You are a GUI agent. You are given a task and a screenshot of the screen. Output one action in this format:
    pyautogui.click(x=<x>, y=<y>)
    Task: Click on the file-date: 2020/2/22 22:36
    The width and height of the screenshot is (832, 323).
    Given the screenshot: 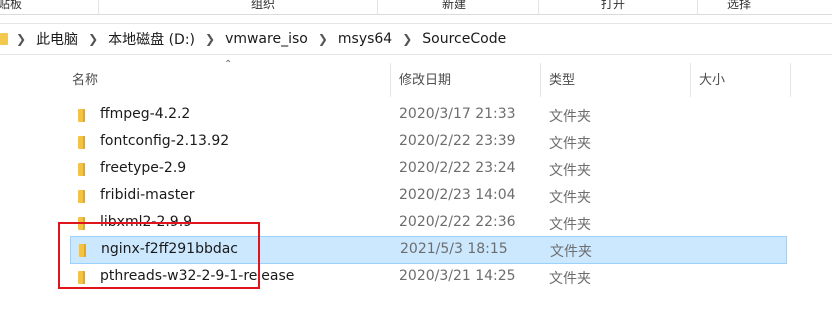 What is the action you would take?
    pyautogui.click(x=457, y=222)
    